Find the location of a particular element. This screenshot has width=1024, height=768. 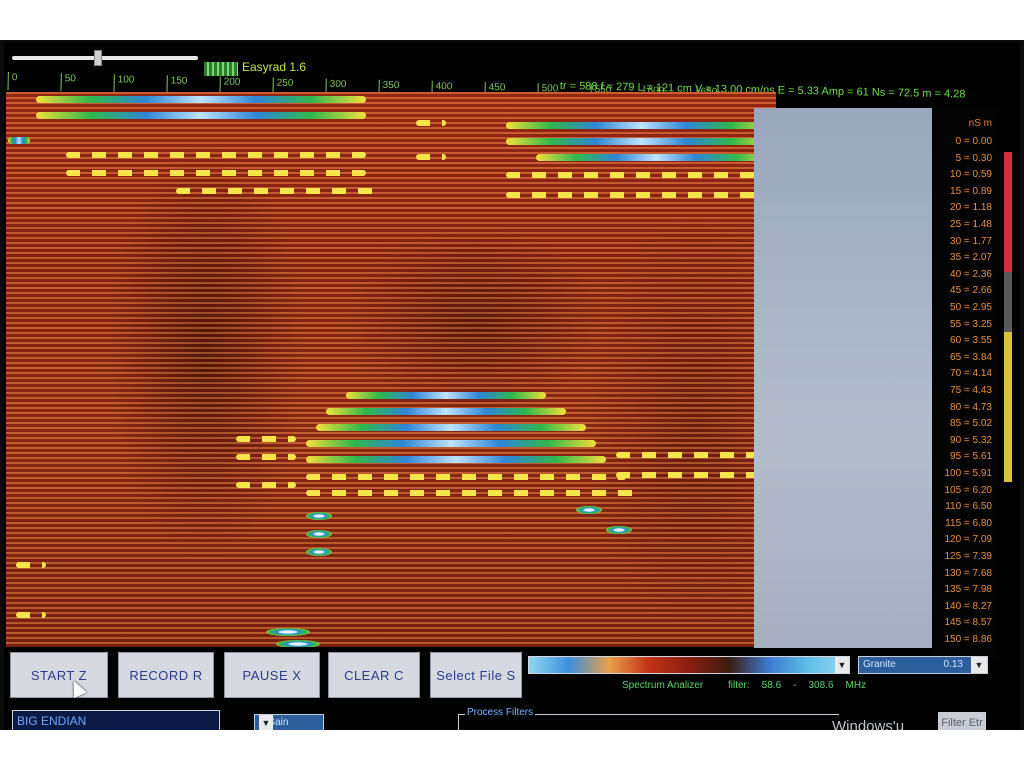

position-slider is located at coordinates (105, 58).